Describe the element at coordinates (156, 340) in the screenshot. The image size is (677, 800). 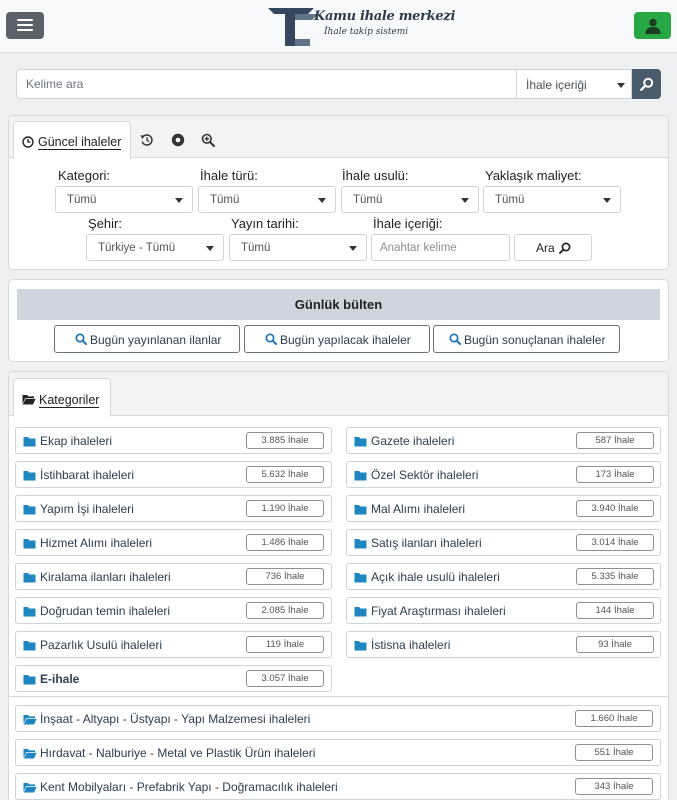
I see `todays-published-label: Bugün yayınlanan ilanlar` at that location.